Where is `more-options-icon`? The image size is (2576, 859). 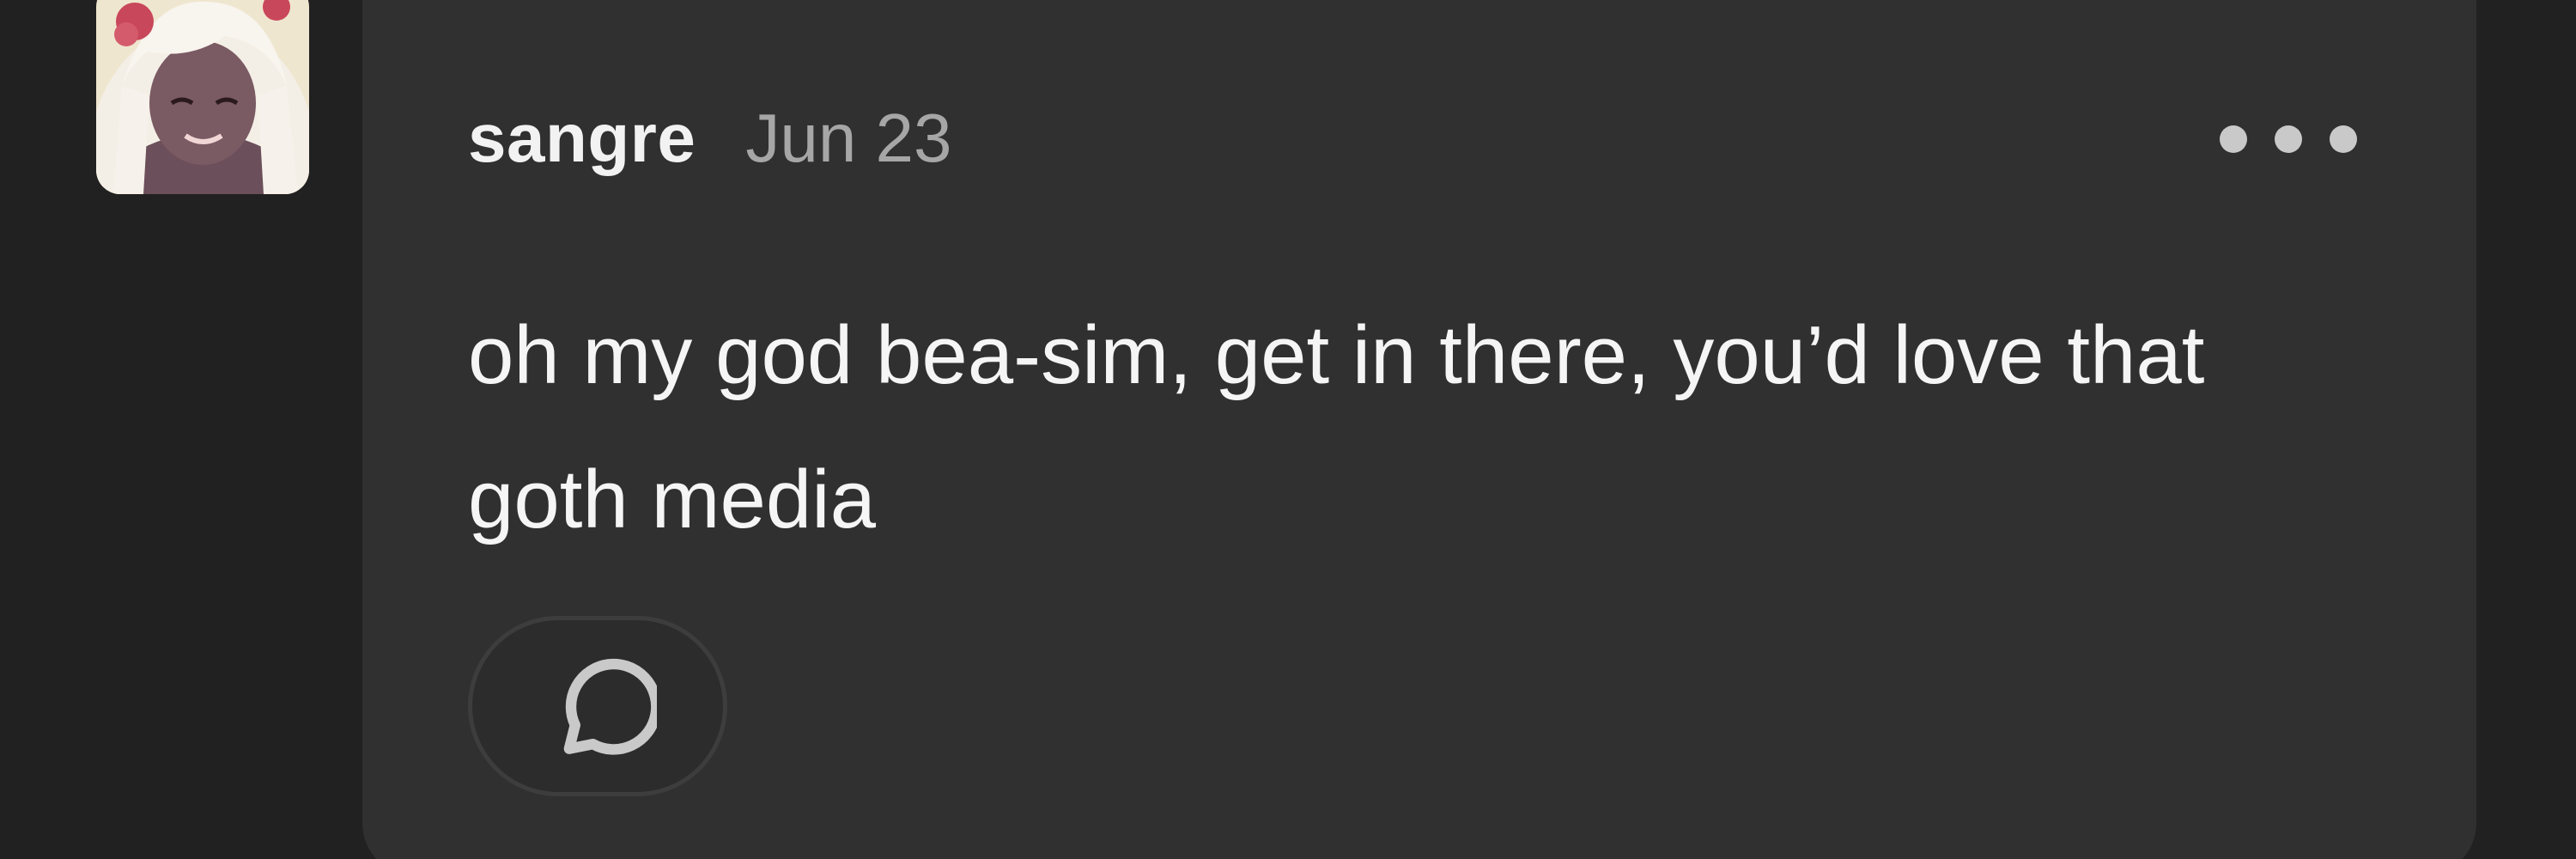
more-options-icon is located at coordinates (2288, 139).